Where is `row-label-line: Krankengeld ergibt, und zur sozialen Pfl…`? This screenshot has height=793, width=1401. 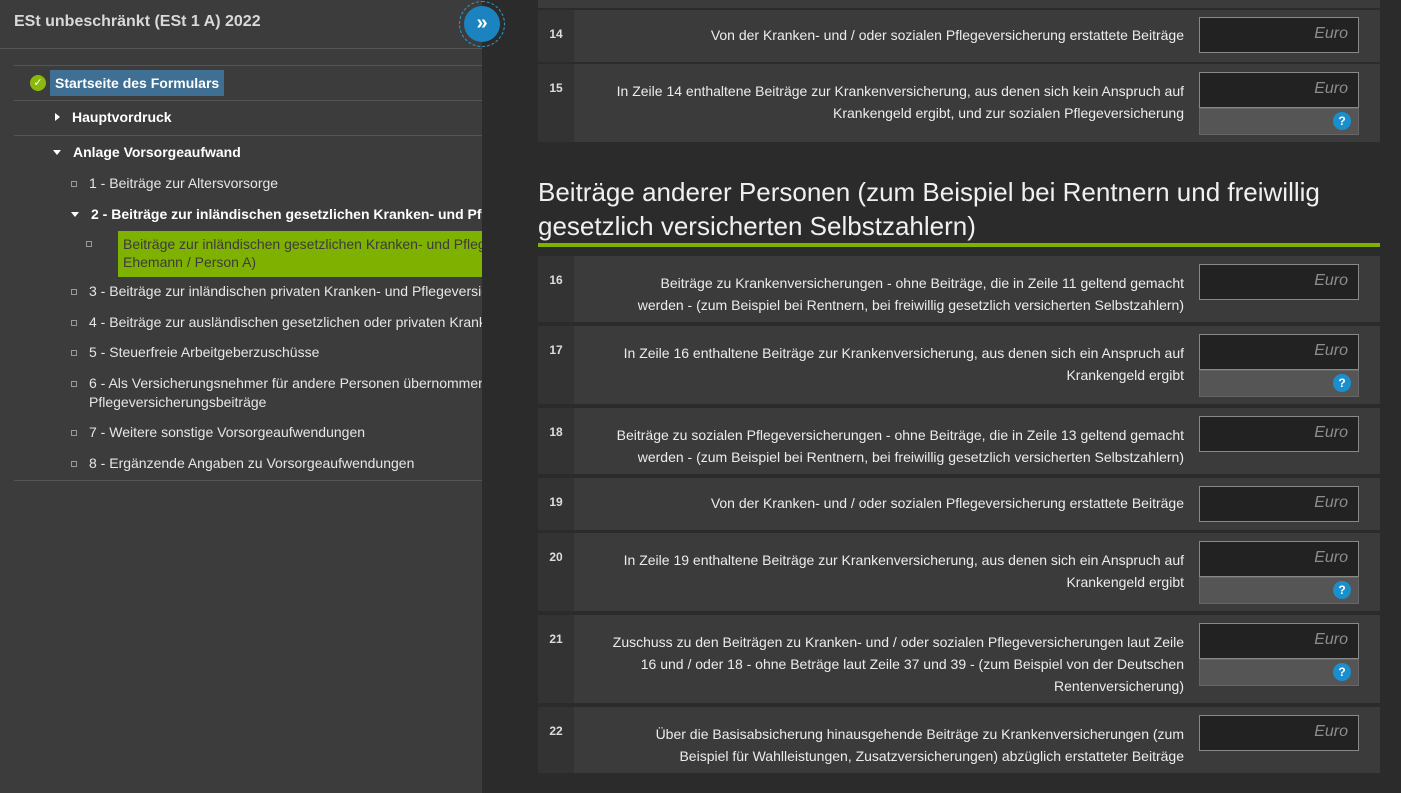 row-label-line: Krankengeld ergibt, und zur sozialen Pfl… is located at coordinates (1008, 113).